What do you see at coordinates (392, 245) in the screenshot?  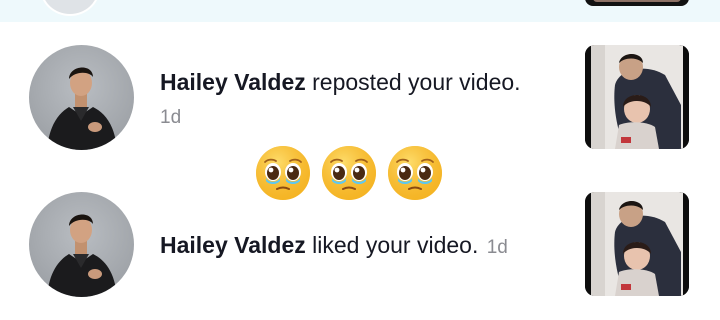 I see `action-text: liked your video.` at bounding box center [392, 245].